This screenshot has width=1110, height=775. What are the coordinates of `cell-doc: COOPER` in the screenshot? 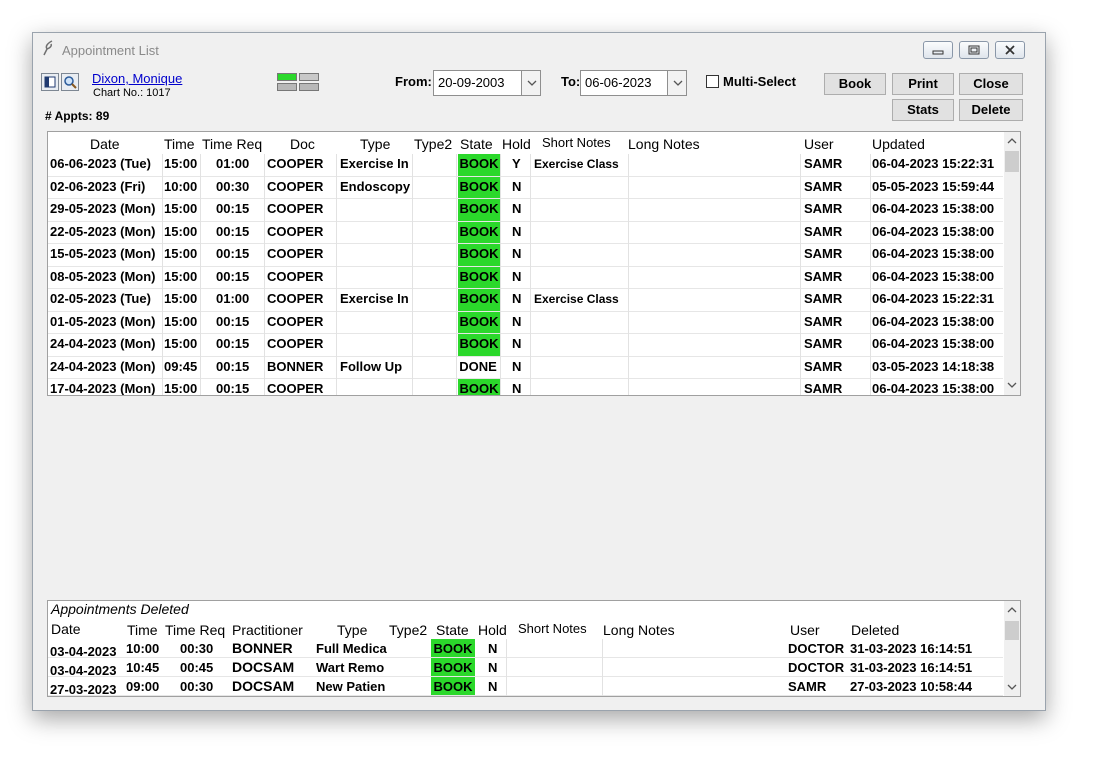 It's located at (295, 298).